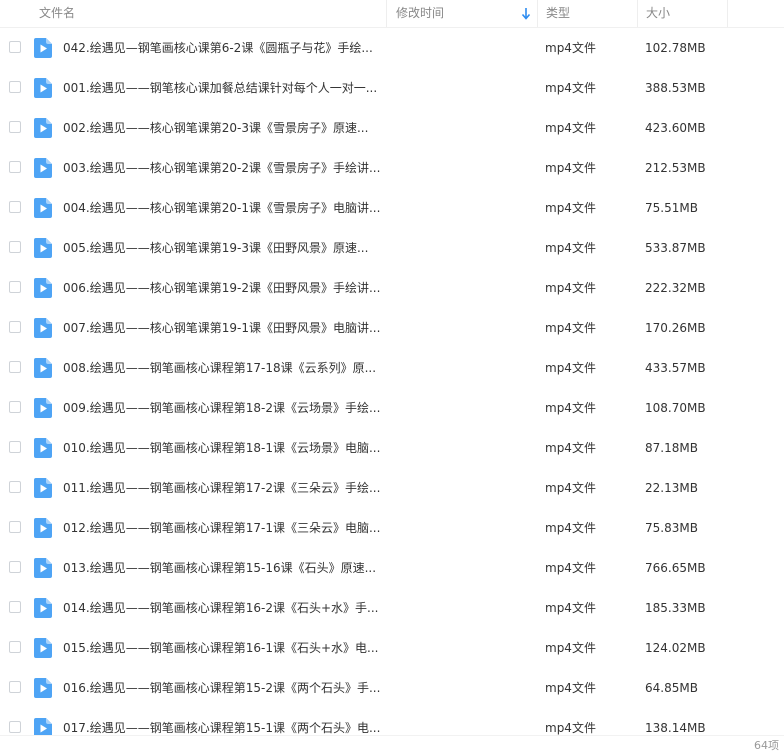  Describe the element at coordinates (209, 13) in the screenshot. I see `column-header-name: 文件名` at that location.